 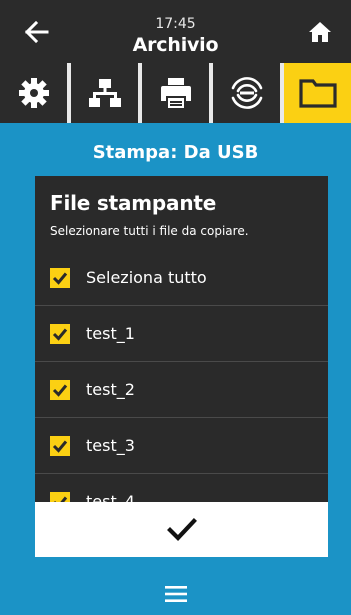 I want to click on tab-storage, so click(x=317, y=93).